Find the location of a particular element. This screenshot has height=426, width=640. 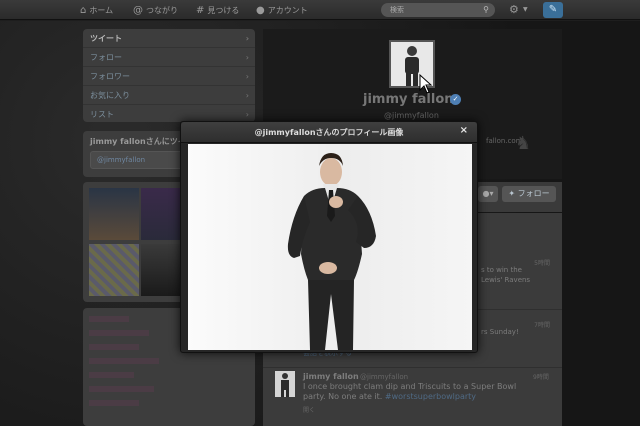

nav-connect: @ つながり is located at coordinates (155, 10).